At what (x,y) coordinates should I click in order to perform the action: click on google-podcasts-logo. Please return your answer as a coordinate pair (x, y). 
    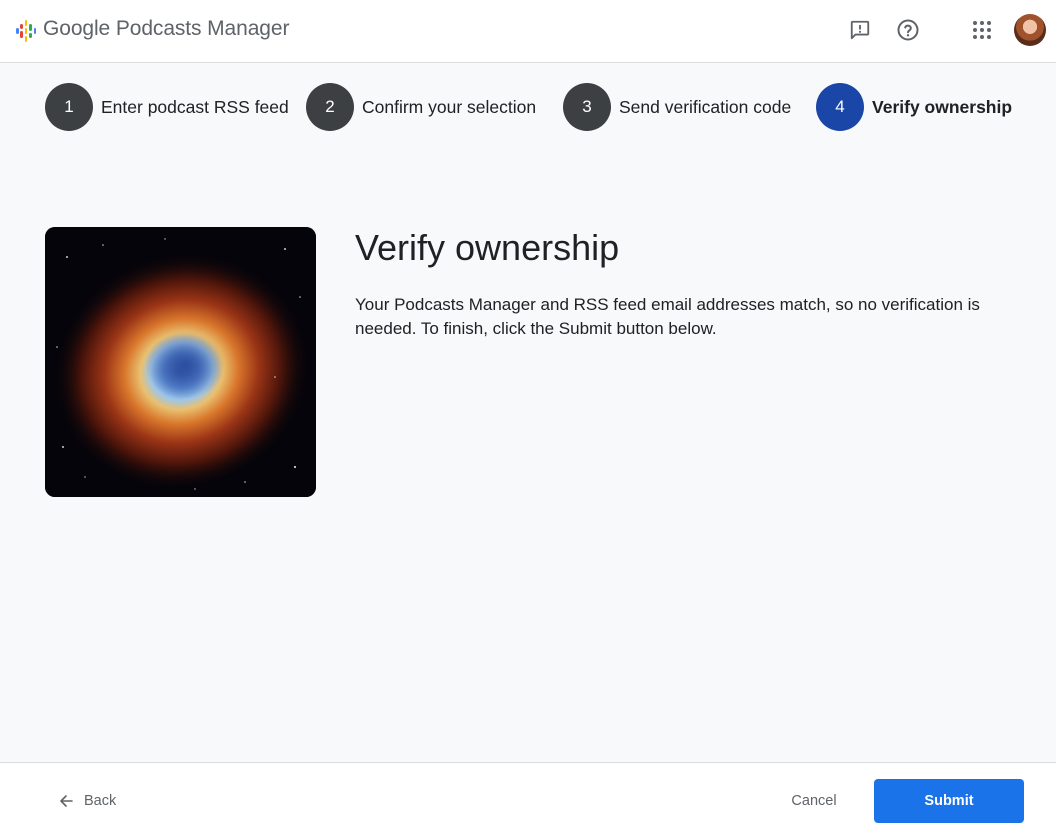
    Looking at the image, I should click on (27, 31).